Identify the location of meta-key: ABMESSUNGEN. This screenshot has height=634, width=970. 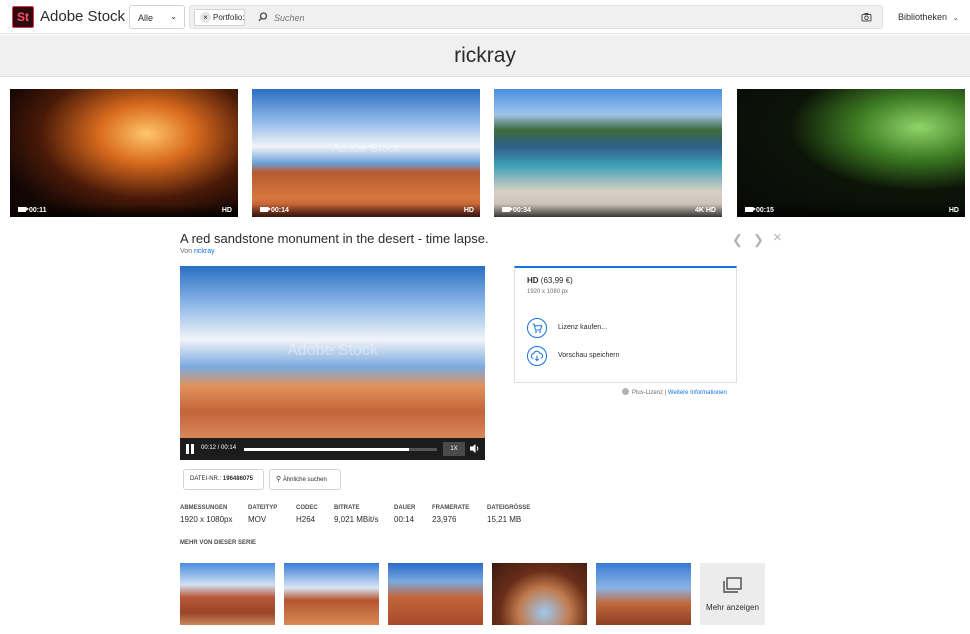
(204, 508).